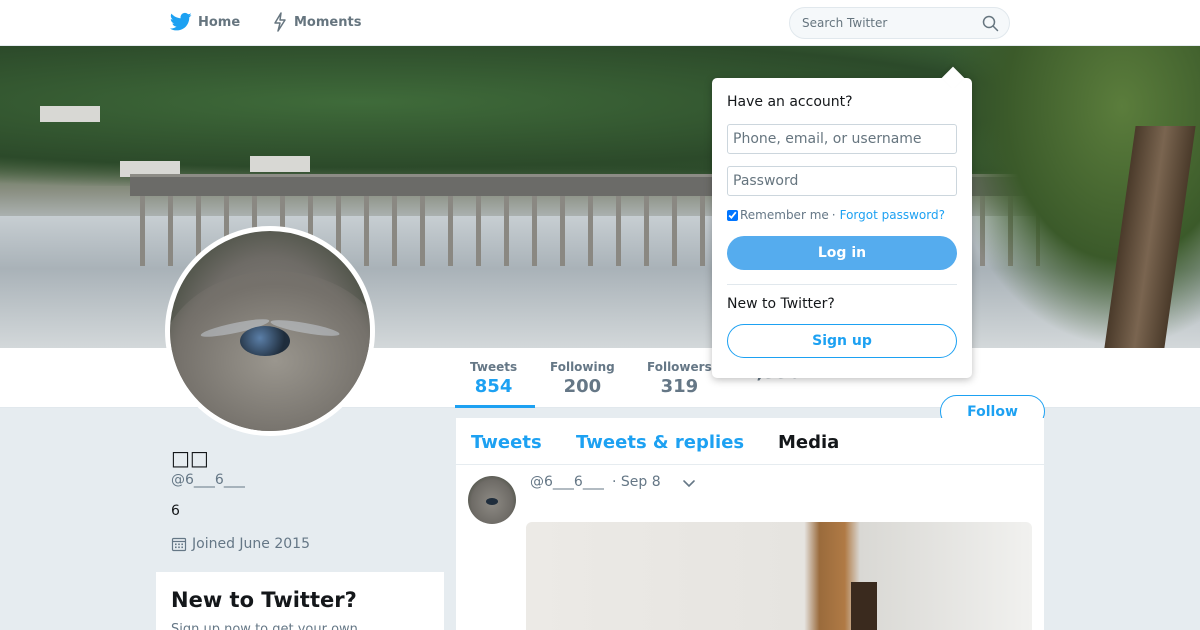 Image resolution: width=1200 pixels, height=630 pixels. What do you see at coordinates (264, 626) in the screenshot?
I see `new-card-text: Sign up now to get your own` at bounding box center [264, 626].